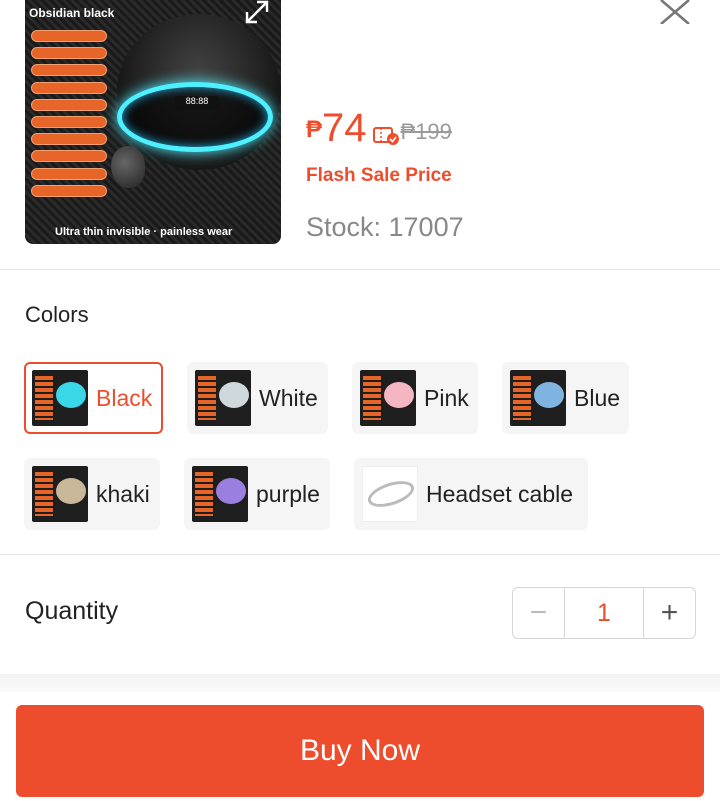 Image resolution: width=720 pixels, height=801 pixels. What do you see at coordinates (669, 613) in the screenshot?
I see `quantity-increase-button: +` at bounding box center [669, 613].